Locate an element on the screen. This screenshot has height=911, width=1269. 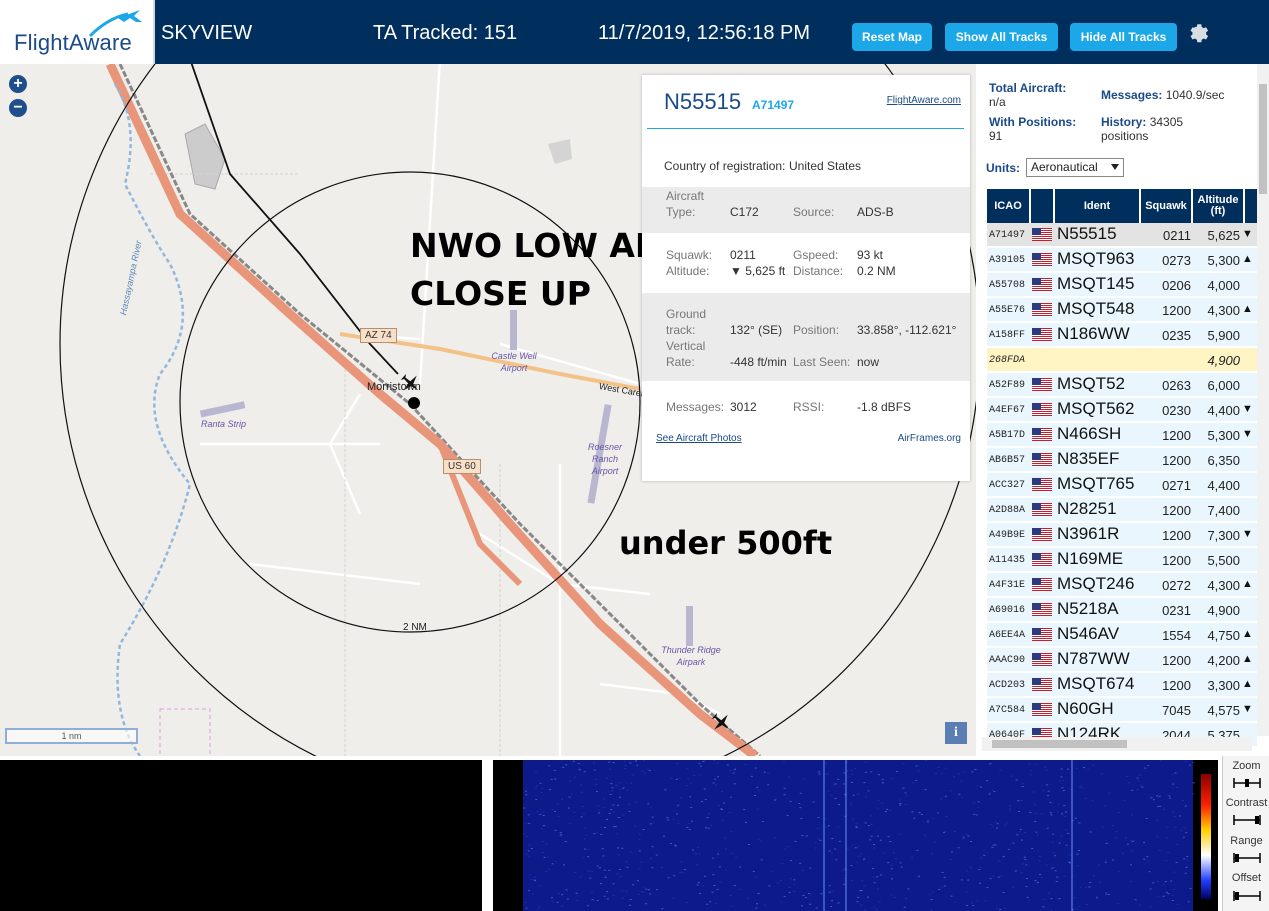
popup-divider is located at coordinates (805, 128).